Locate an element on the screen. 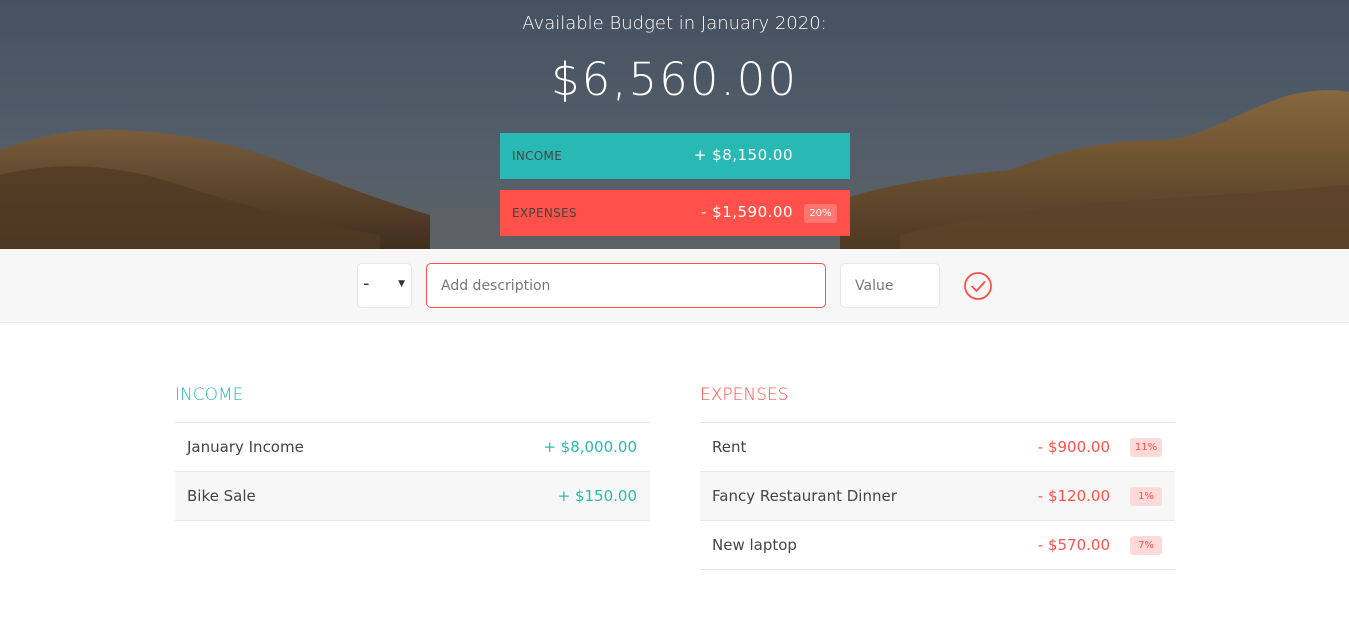 The width and height of the screenshot is (1349, 624). item-value: - $900.00 is located at coordinates (1073, 447).